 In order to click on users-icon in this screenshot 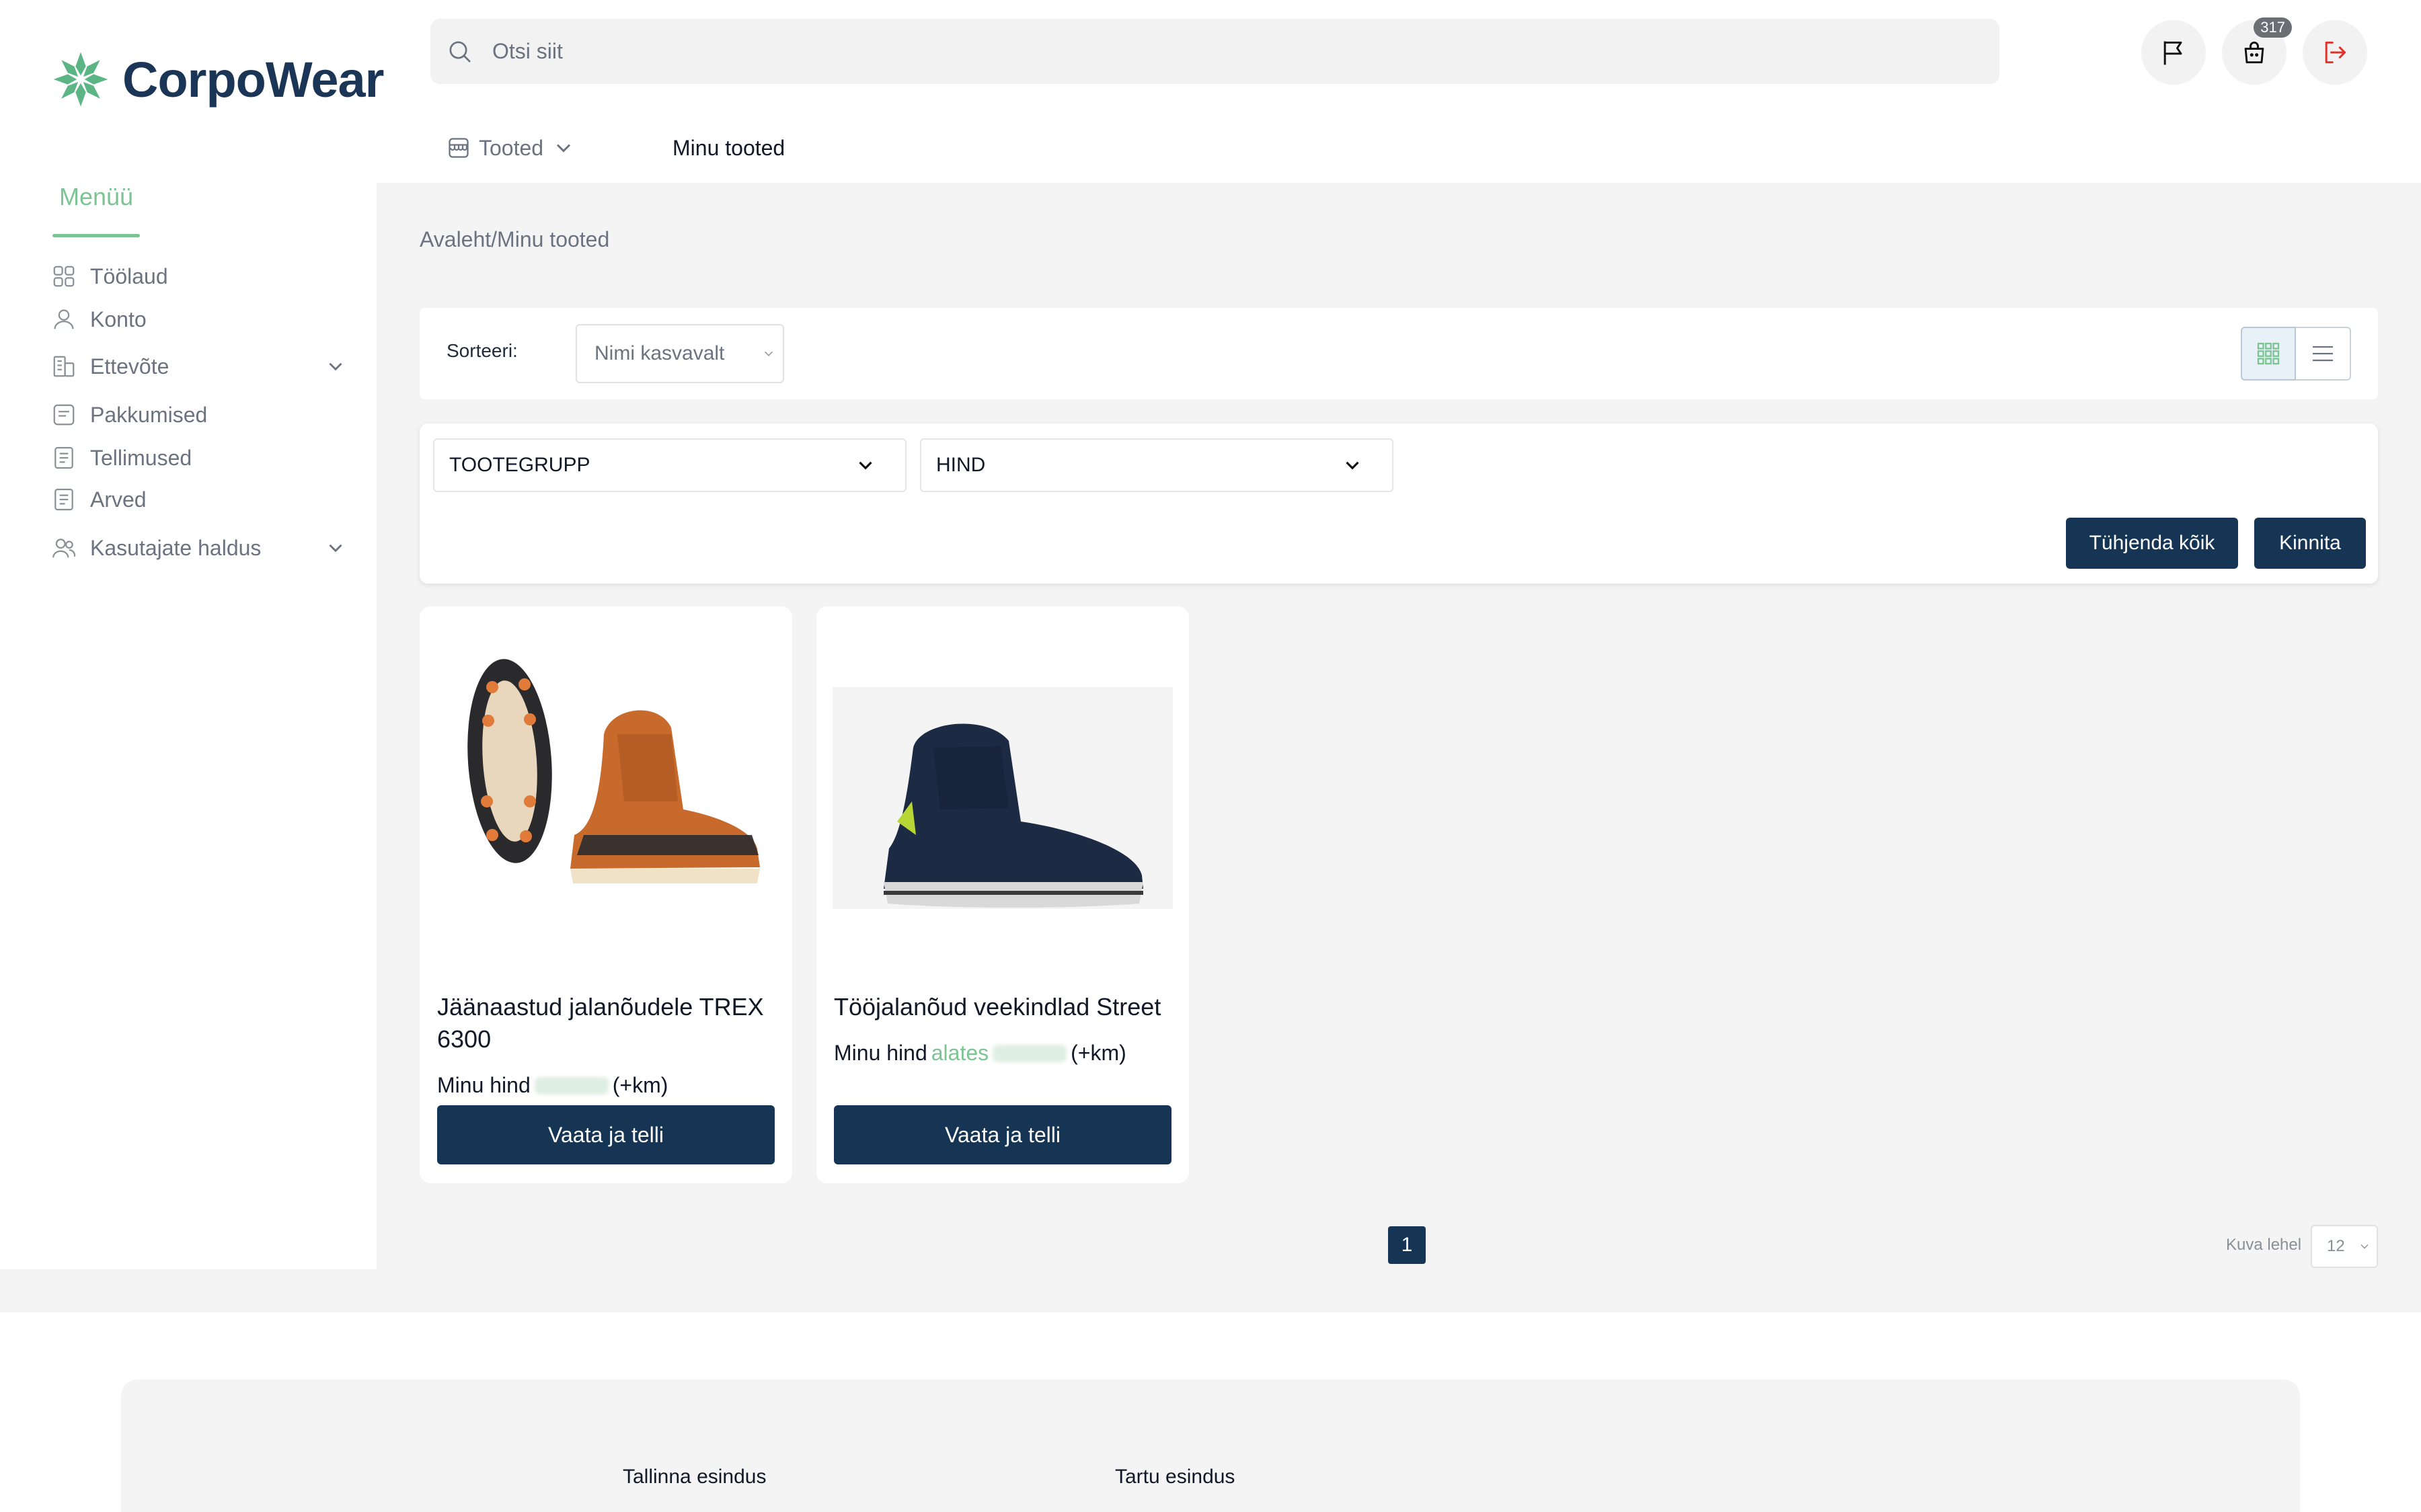, I will do `click(64, 548)`.